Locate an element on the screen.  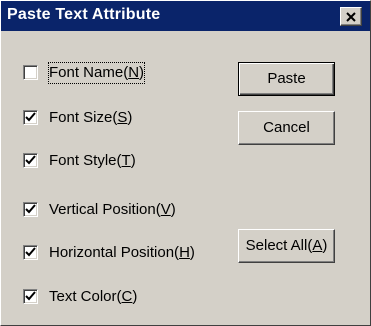
font-style-label-suffix: ) is located at coordinates (133, 160).